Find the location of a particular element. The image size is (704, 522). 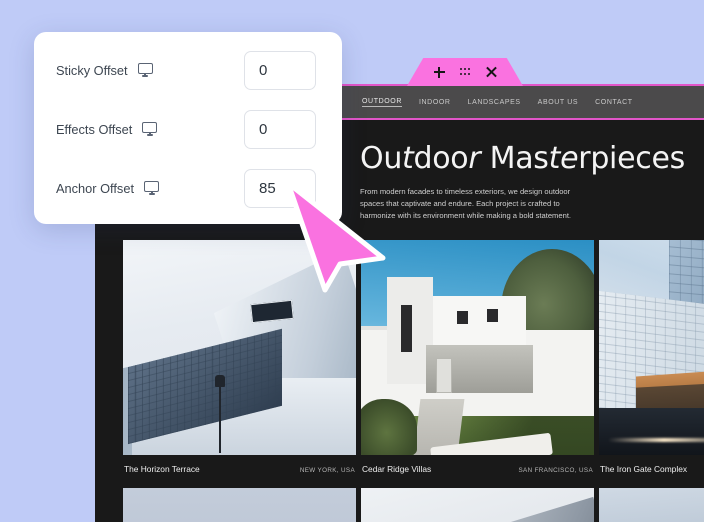

nav-item-landscapes: LANDSCAPES is located at coordinates (494, 102).